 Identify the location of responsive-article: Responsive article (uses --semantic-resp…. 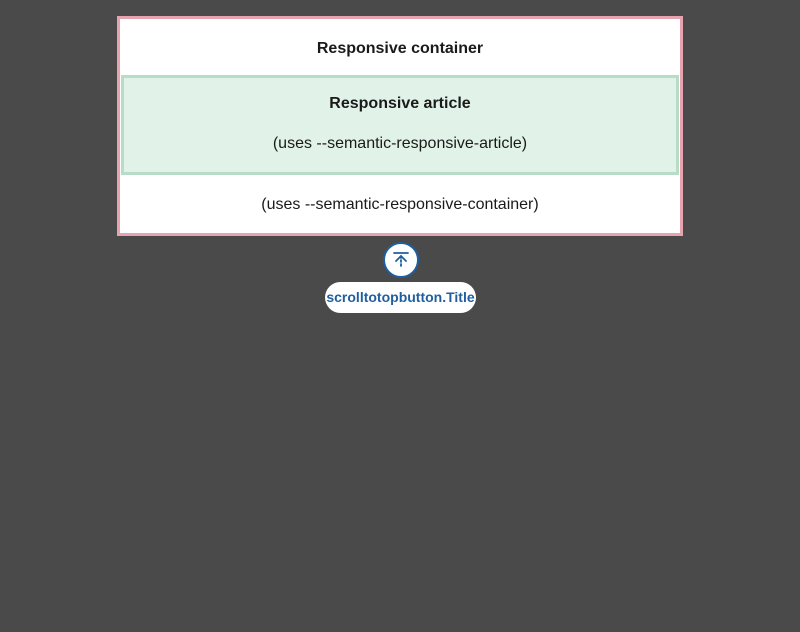
(400, 125).